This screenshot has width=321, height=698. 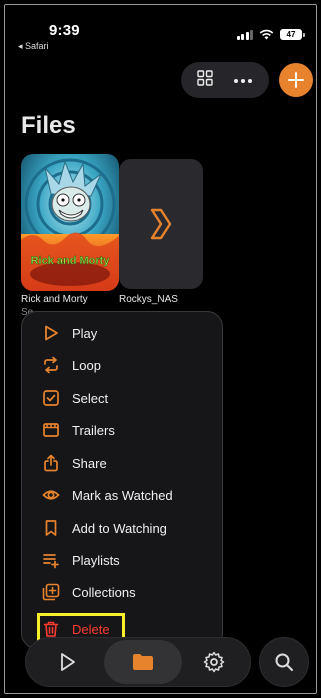 What do you see at coordinates (148, 299) in the screenshot?
I see `rockys-nas-label: Rockys_NAS` at bounding box center [148, 299].